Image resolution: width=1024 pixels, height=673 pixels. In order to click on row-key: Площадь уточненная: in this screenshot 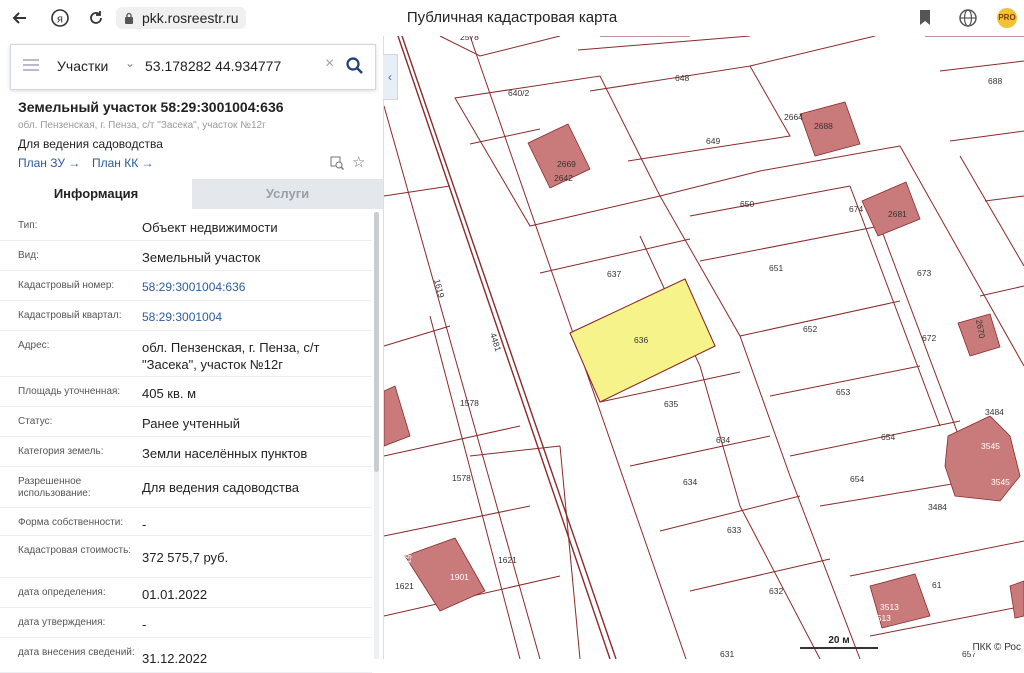, I will do `click(69, 391)`.